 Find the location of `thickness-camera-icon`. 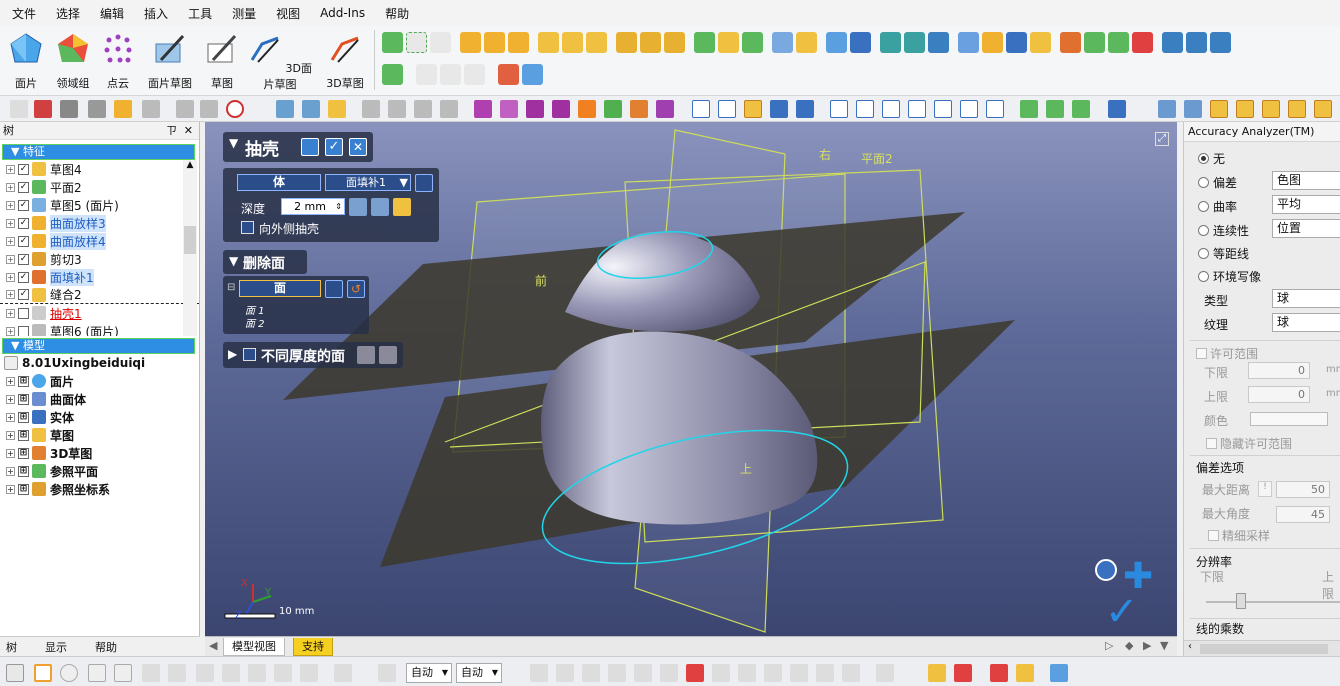

thickness-camera-icon is located at coordinates (388, 355).